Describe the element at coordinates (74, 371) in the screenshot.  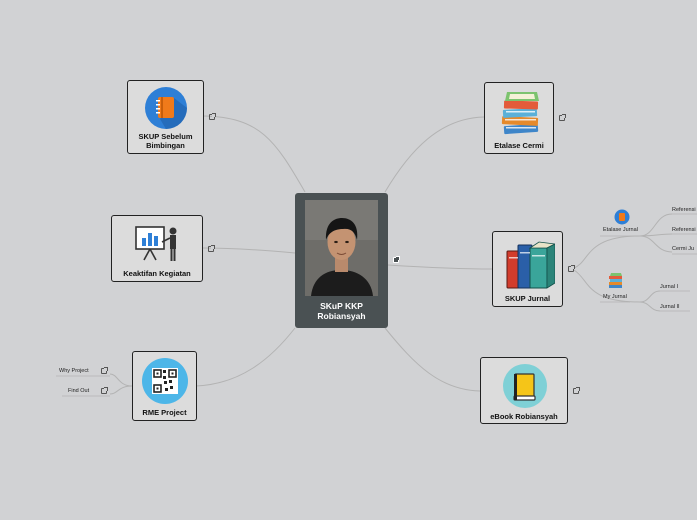
I see `subtopic-why-project: Why Project` at that location.